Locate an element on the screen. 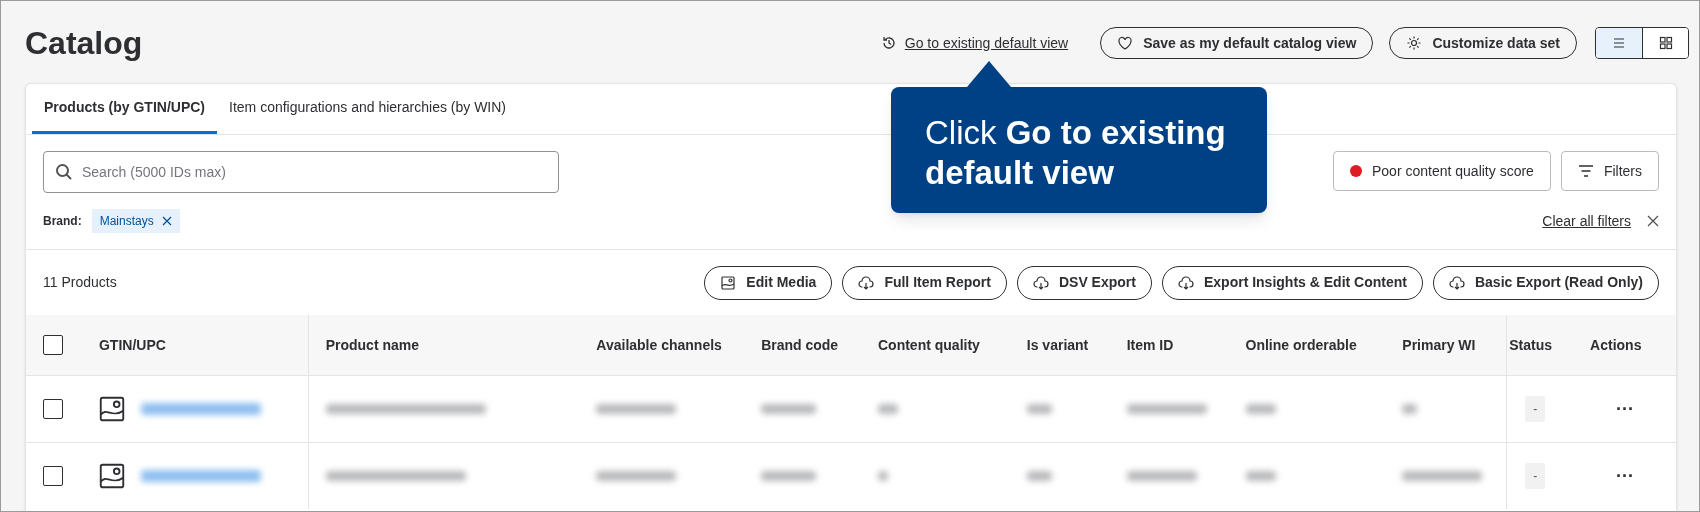  search-icon is located at coordinates (64, 172).